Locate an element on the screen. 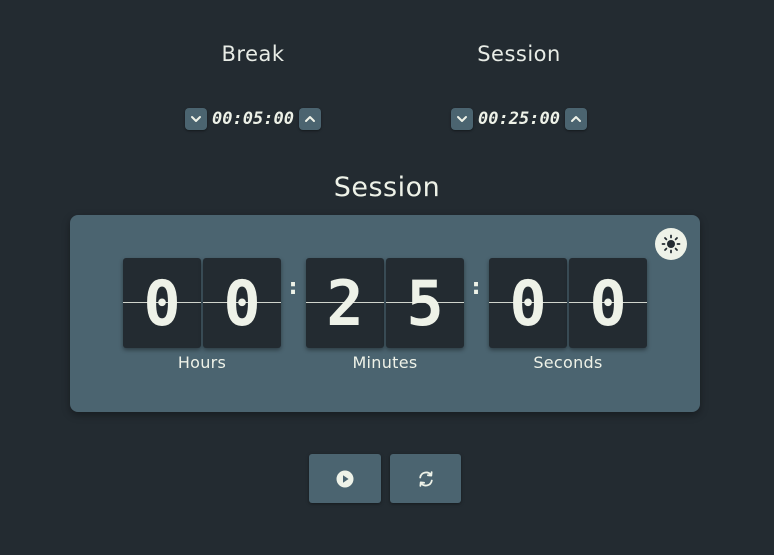 This screenshot has width=774, height=555. break-length-value: 00:05:00 is located at coordinates (253, 119).